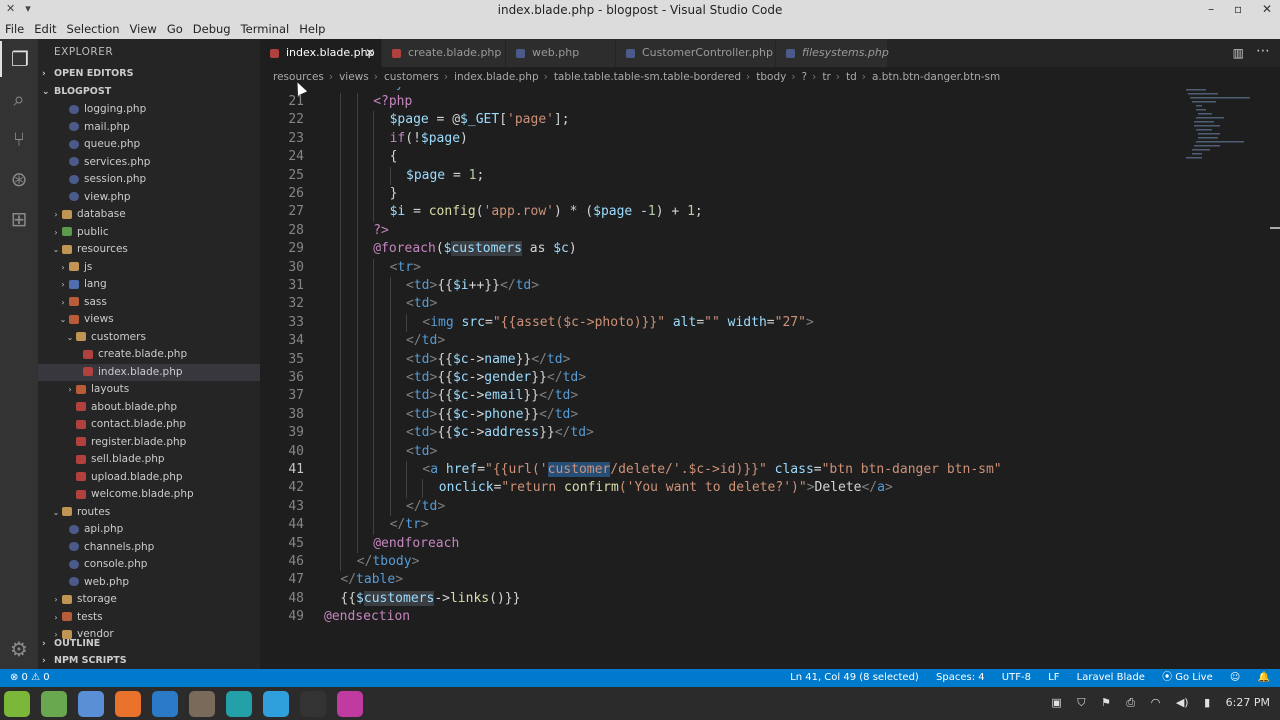 The height and width of the screenshot is (720, 1280). I want to click on editor-scrollbar, so click(1275, 378).